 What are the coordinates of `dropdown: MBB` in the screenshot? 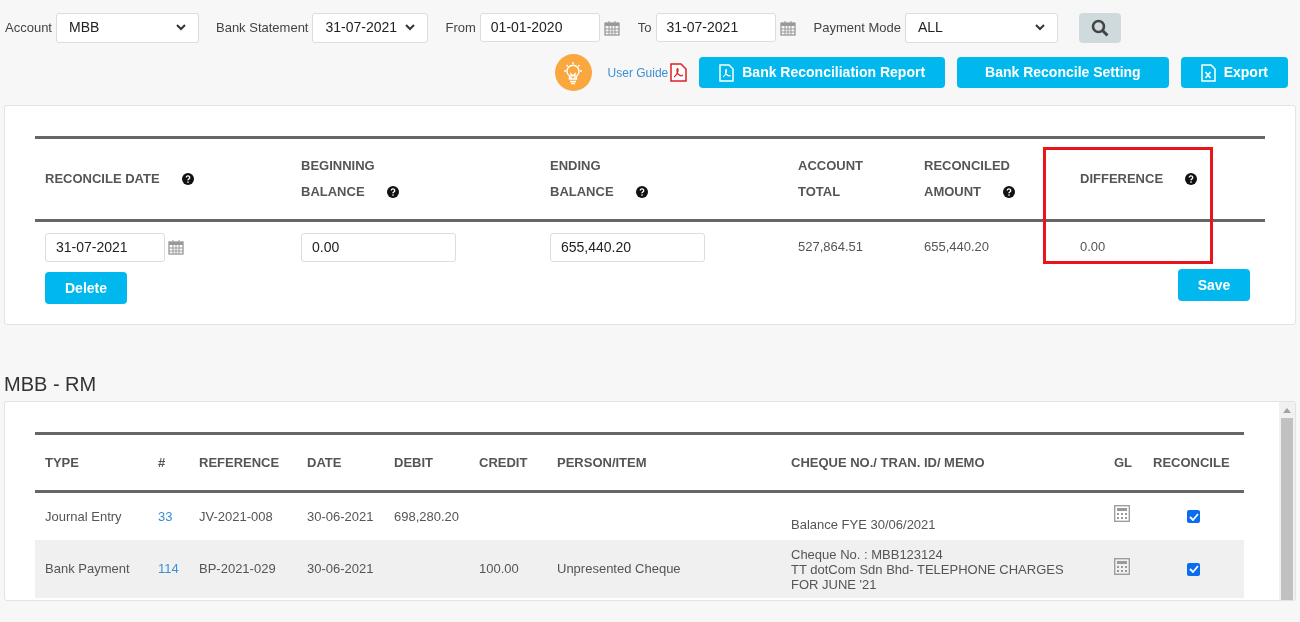 It's located at (127, 27).